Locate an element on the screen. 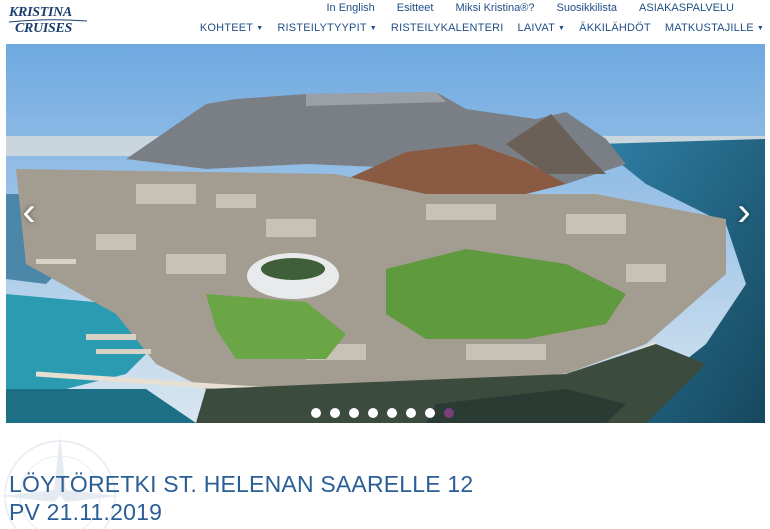  carousel-prev-button: ‹ is located at coordinates (29, 212).